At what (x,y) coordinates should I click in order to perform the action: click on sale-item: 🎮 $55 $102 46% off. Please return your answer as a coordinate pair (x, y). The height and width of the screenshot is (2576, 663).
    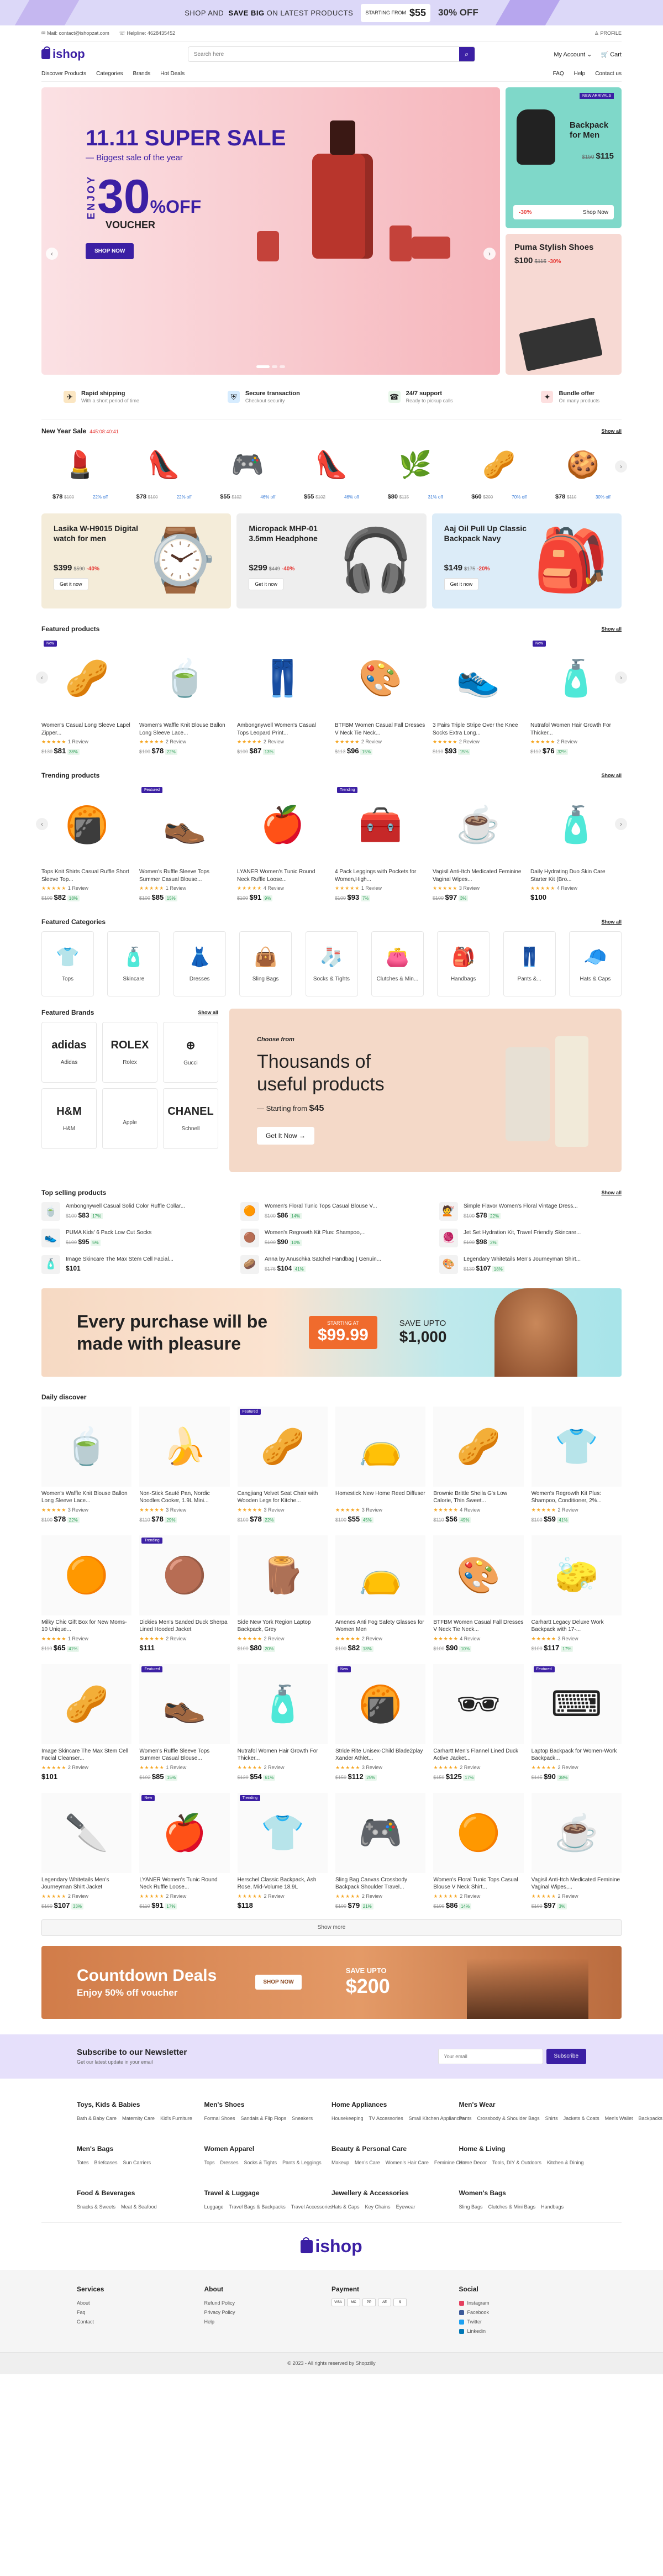
    Looking at the image, I should click on (247, 470).